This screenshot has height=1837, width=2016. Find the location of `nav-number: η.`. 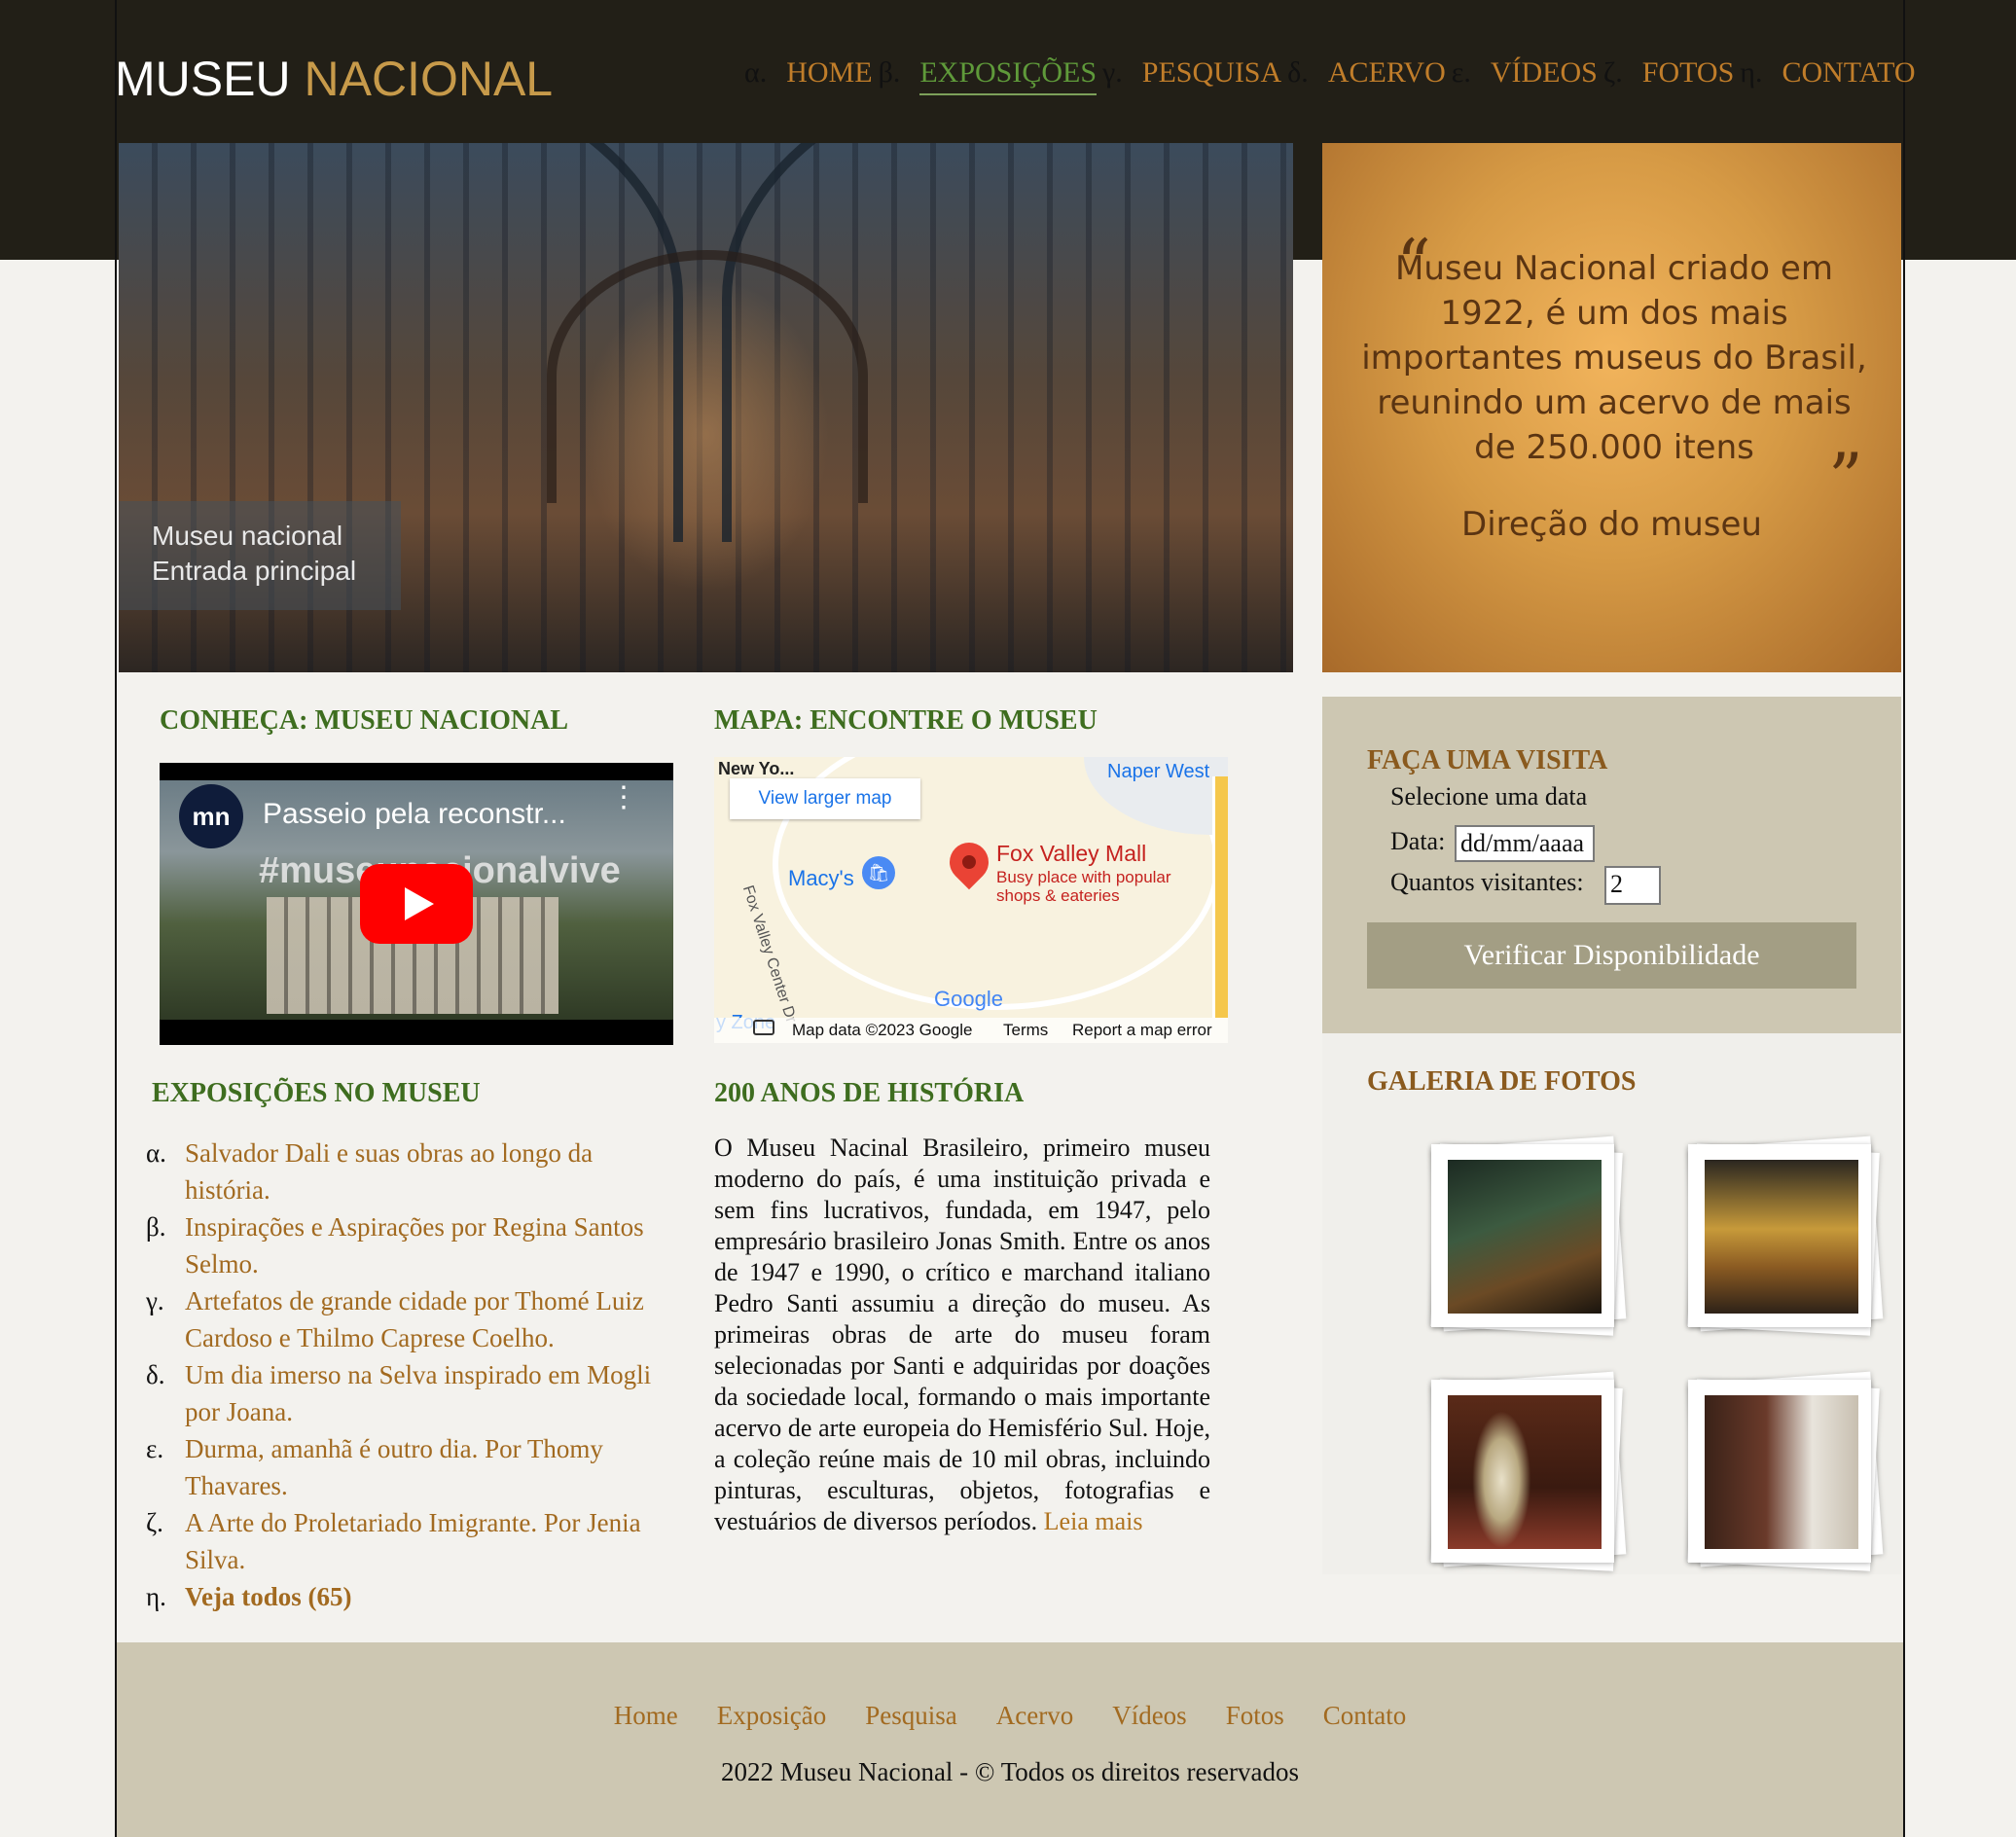

nav-number: η. is located at coordinates (1751, 72).